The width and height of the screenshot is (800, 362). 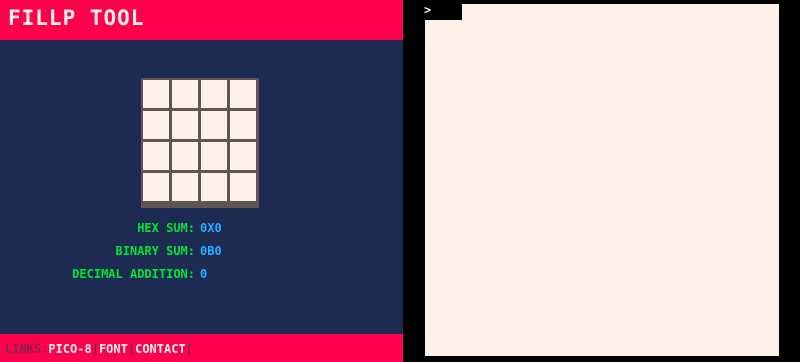 I want to click on footer-links: LINKS:PICO-8|FONT|CONTACT|, so click(x=99, y=349).